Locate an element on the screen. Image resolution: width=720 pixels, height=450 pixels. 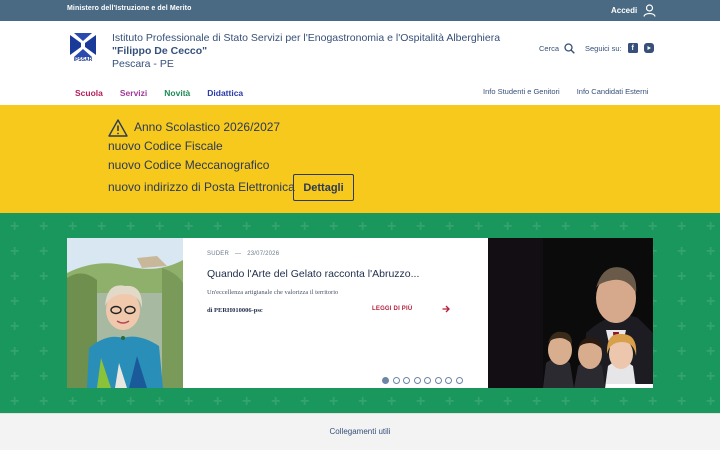
slide-author: di PERH010006-psc is located at coordinates (235, 310).